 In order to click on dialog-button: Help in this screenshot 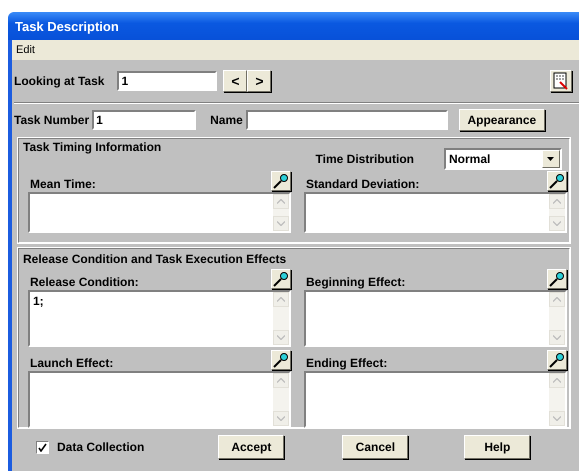, I will do `click(497, 447)`.